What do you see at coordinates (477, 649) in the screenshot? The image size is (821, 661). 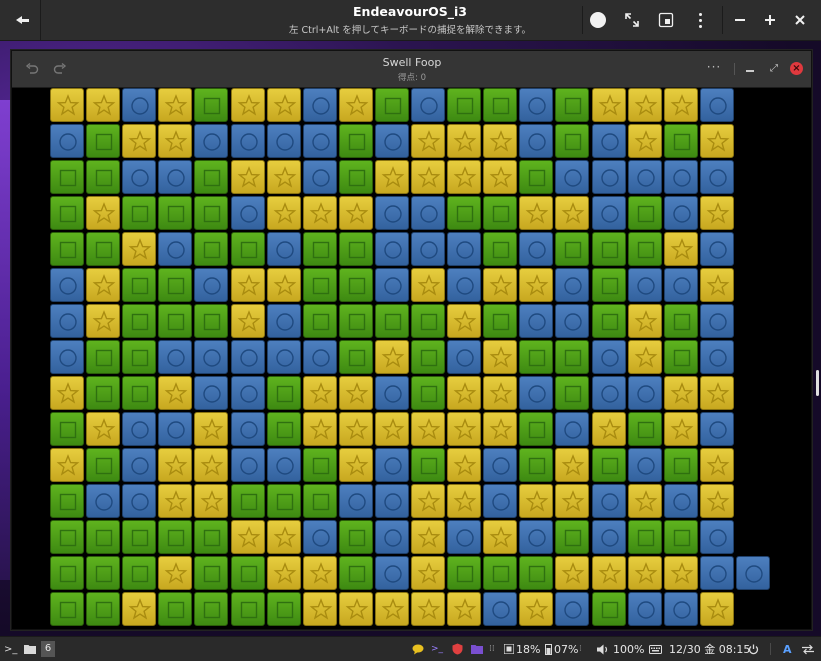 I see `folder-tray` at bounding box center [477, 649].